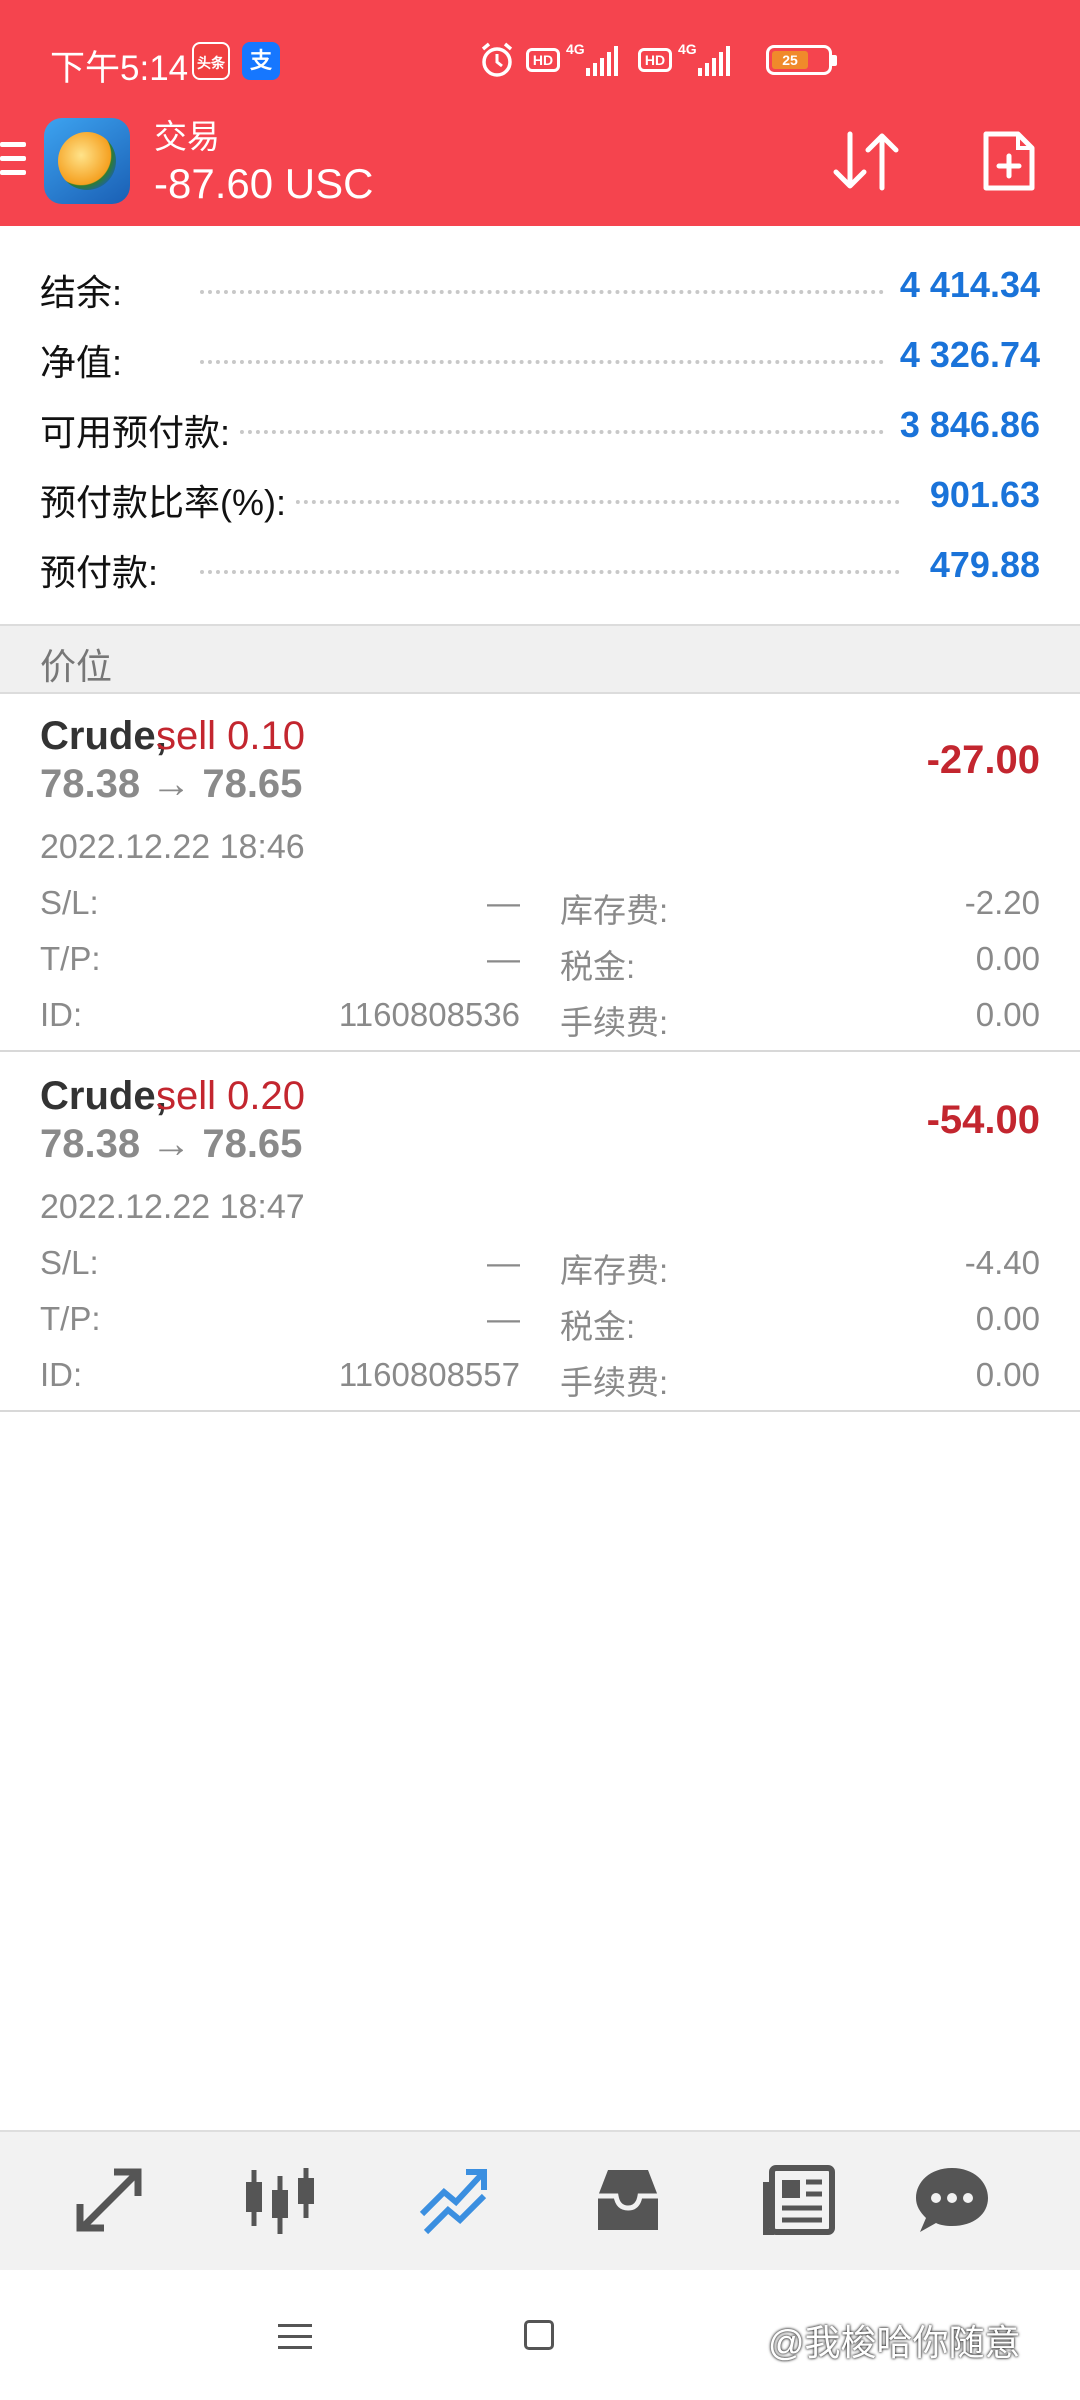 The width and height of the screenshot is (1080, 2400). What do you see at coordinates (962, 355) in the screenshot?
I see `summary-value: 4 326.74` at bounding box center [962, 355].